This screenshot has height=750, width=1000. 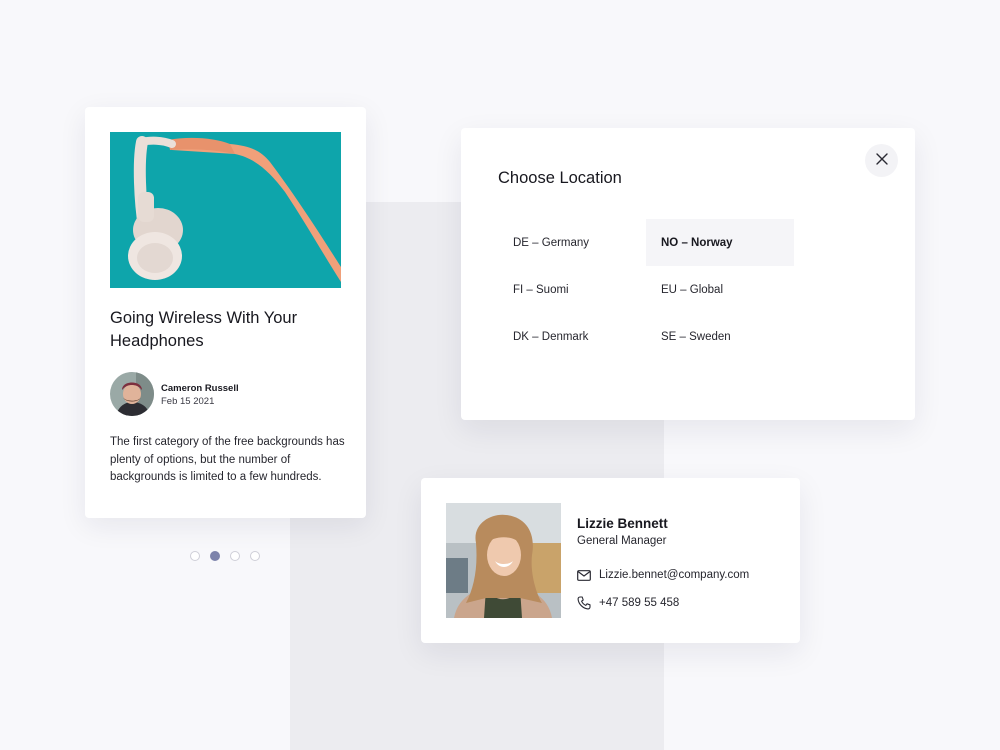 What do you see at coordinates (215, 556) in the screenshot?
I see `pager-dot-active` at bounding box center [215, 556].